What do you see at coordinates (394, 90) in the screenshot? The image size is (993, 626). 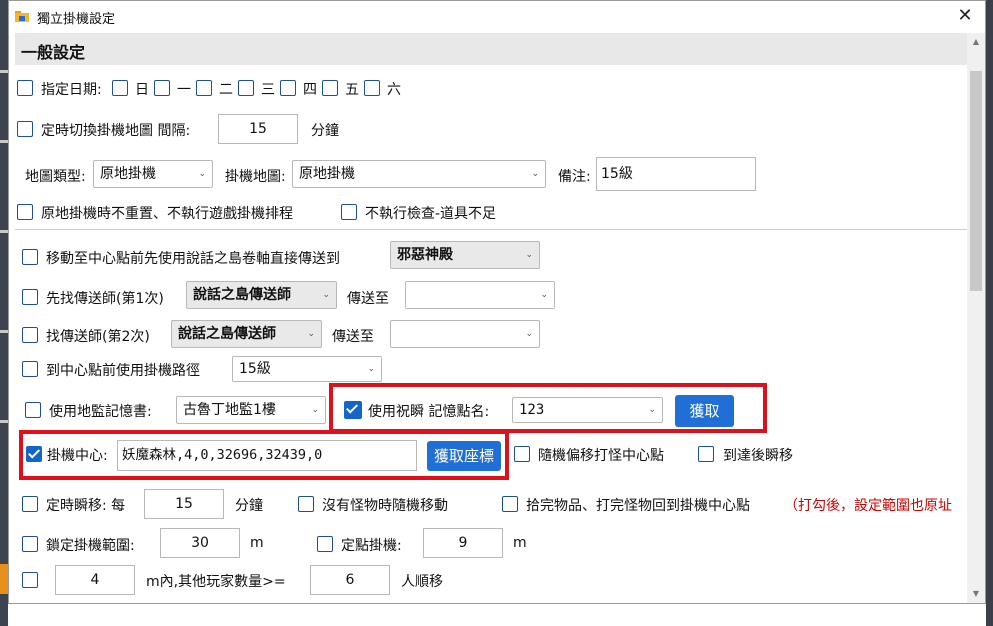 I see `day-sat-label: 六` at bounding box center [394, 90].